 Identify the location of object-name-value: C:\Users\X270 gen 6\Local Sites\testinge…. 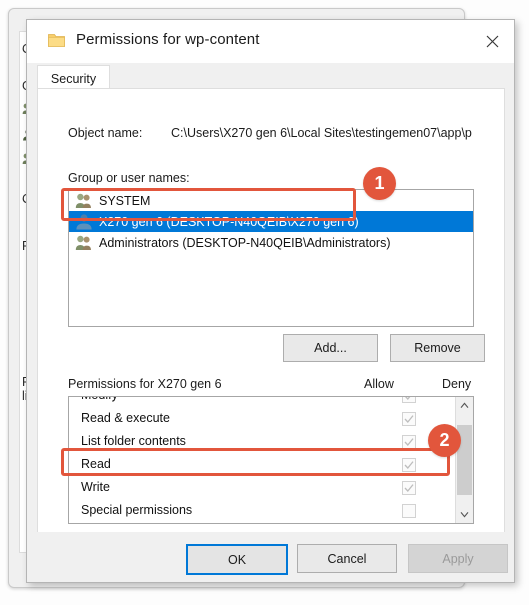
(321, 133).